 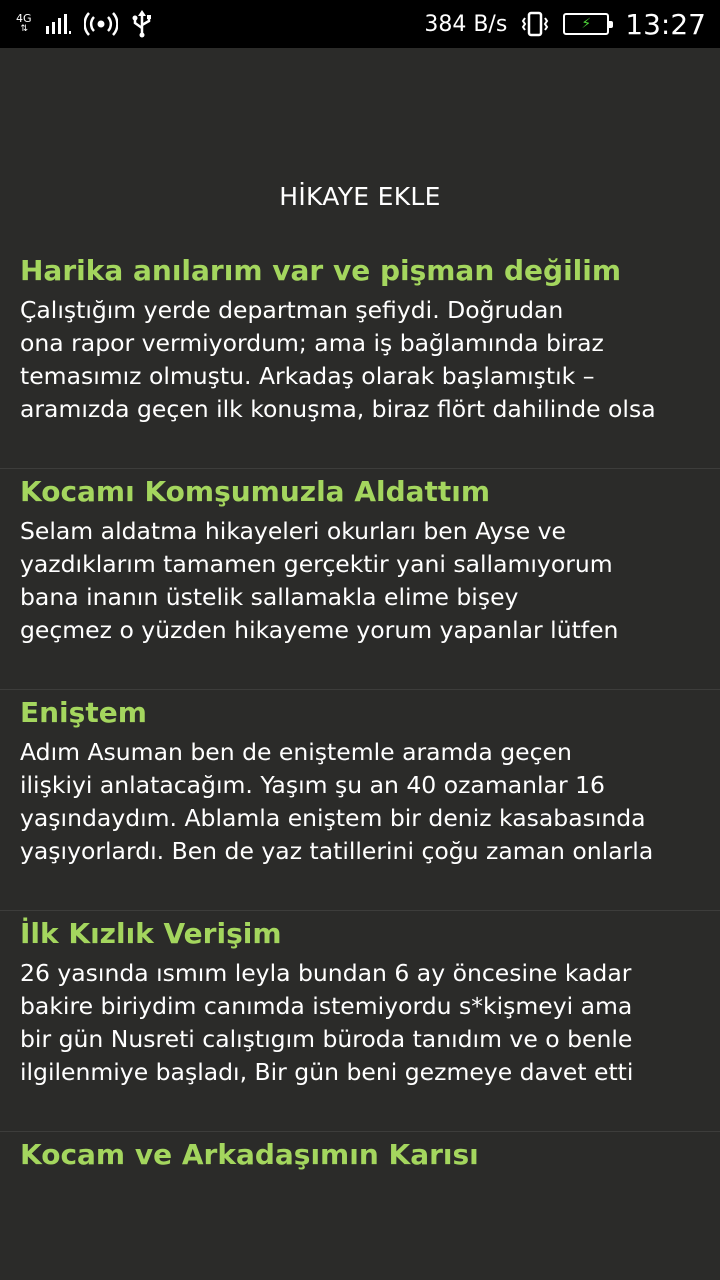 What do you see at coordinates (141, 24) in the screenshot?
I see `usb-icon` at bounding box center [141, 24].